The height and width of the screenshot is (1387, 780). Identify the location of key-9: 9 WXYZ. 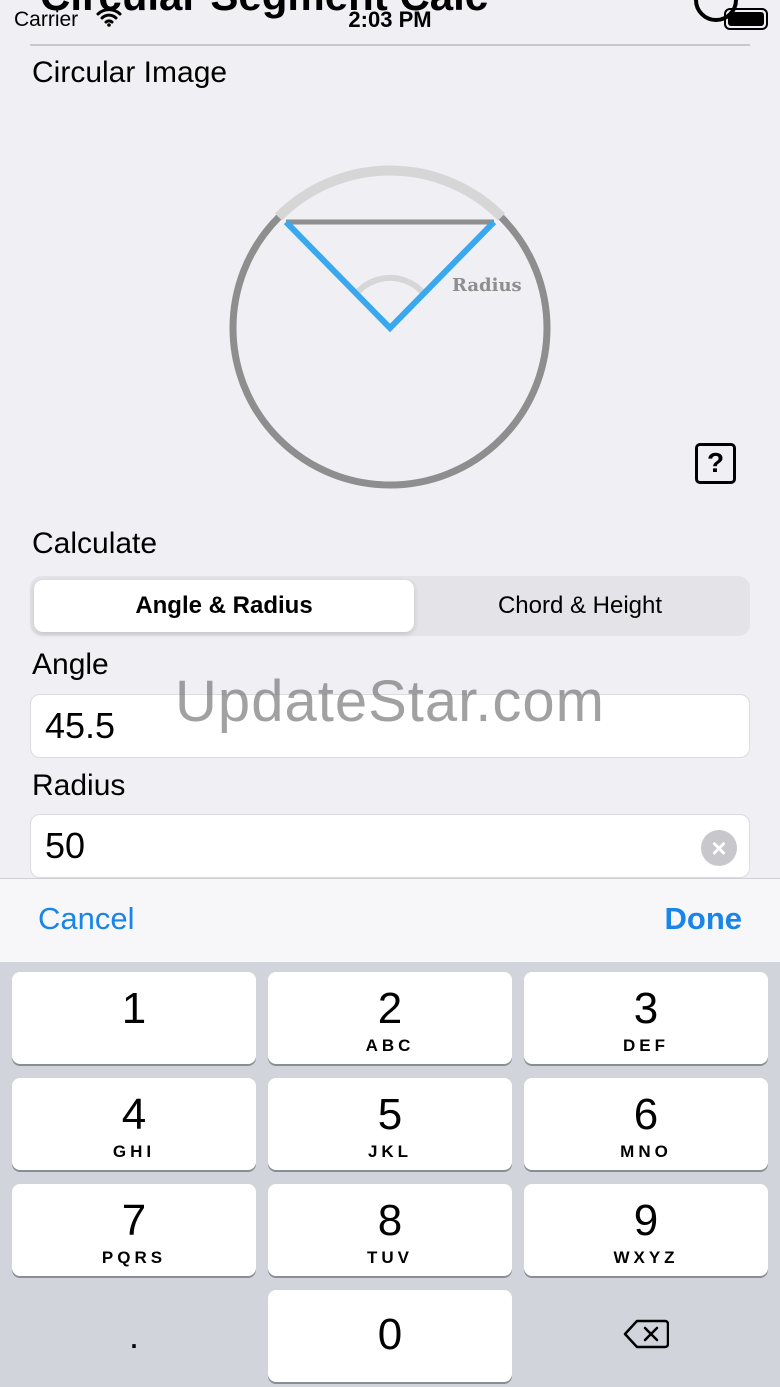
(646, 1230).